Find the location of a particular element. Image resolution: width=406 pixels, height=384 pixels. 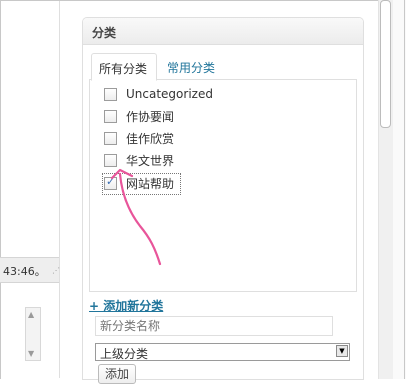

pink-arrow-annotation is located at coordinates (136, 217).